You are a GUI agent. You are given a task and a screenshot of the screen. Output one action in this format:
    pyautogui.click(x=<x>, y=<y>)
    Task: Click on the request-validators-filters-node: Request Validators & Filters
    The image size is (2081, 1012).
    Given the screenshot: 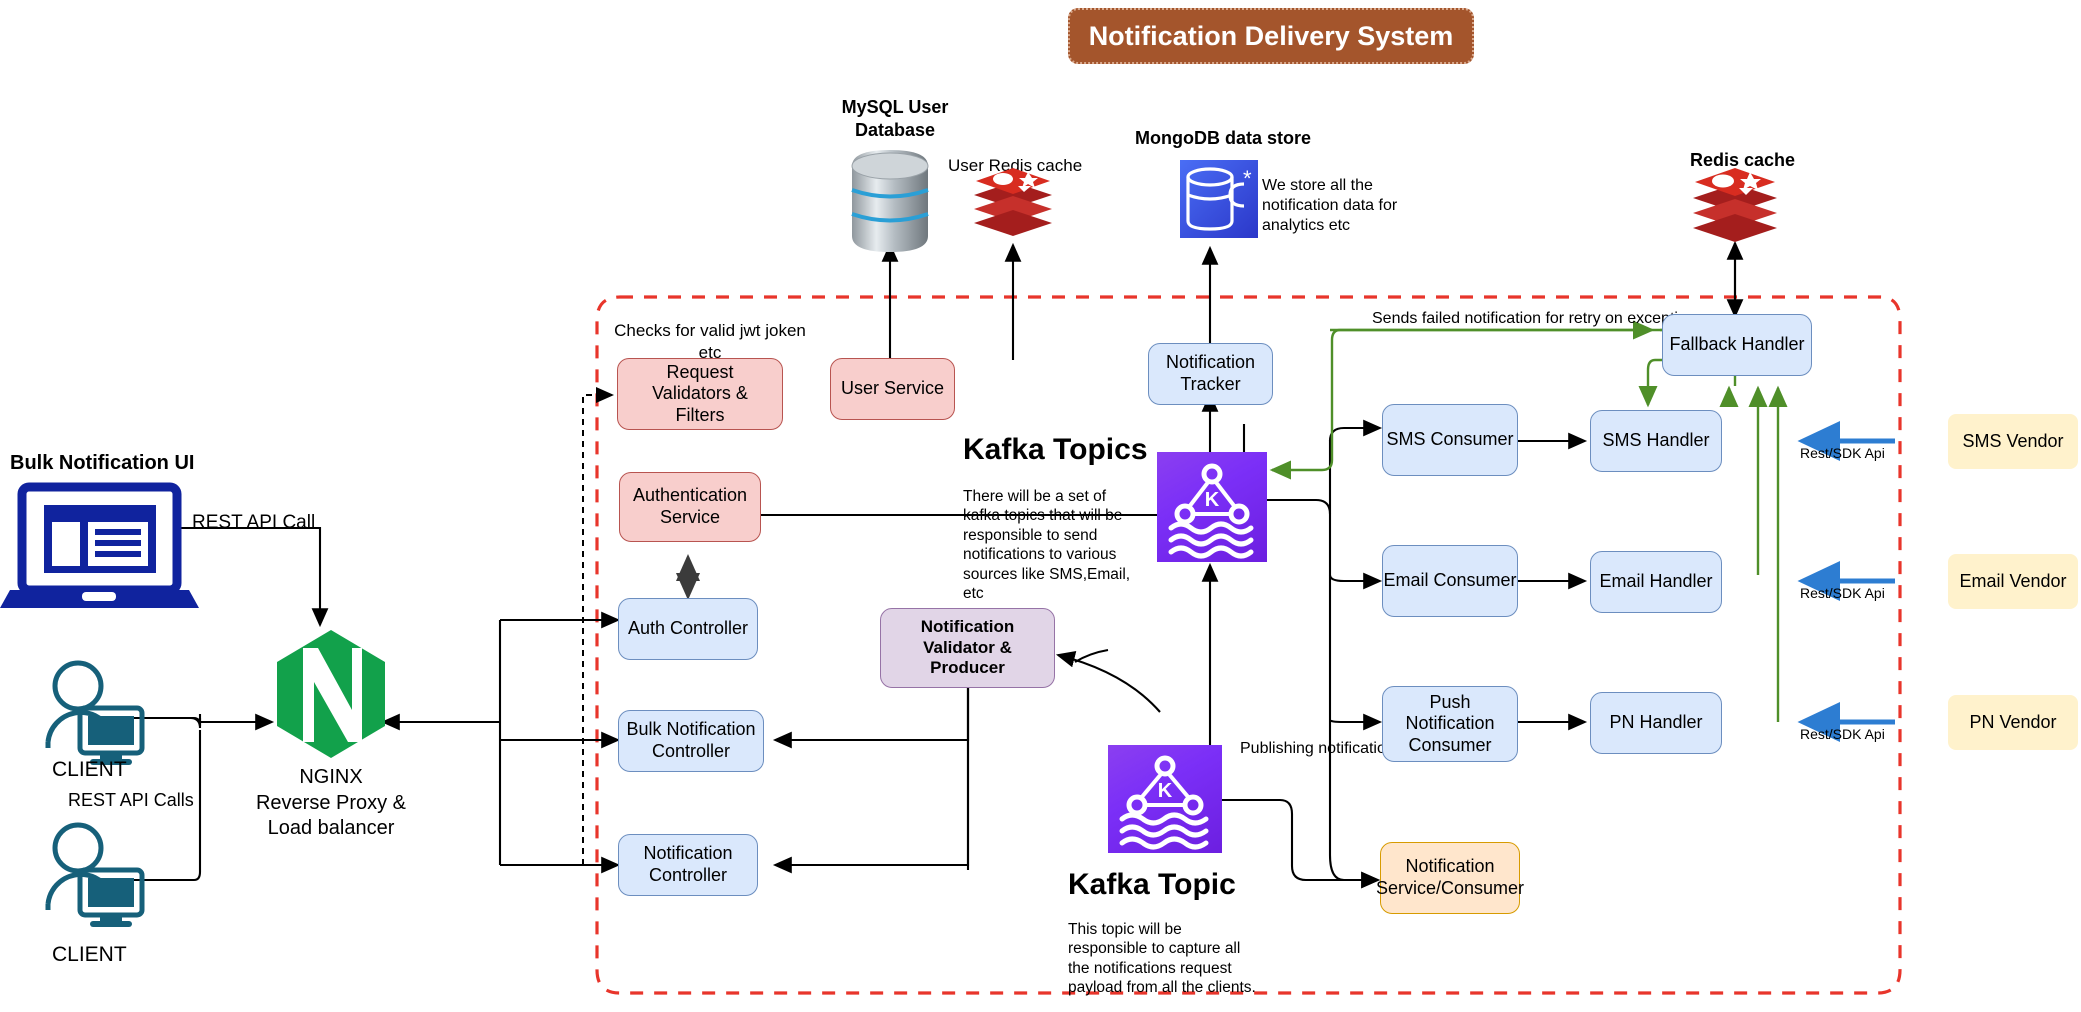 What is the action you would take?
    pyautogui.click(x=700, y=394)
    